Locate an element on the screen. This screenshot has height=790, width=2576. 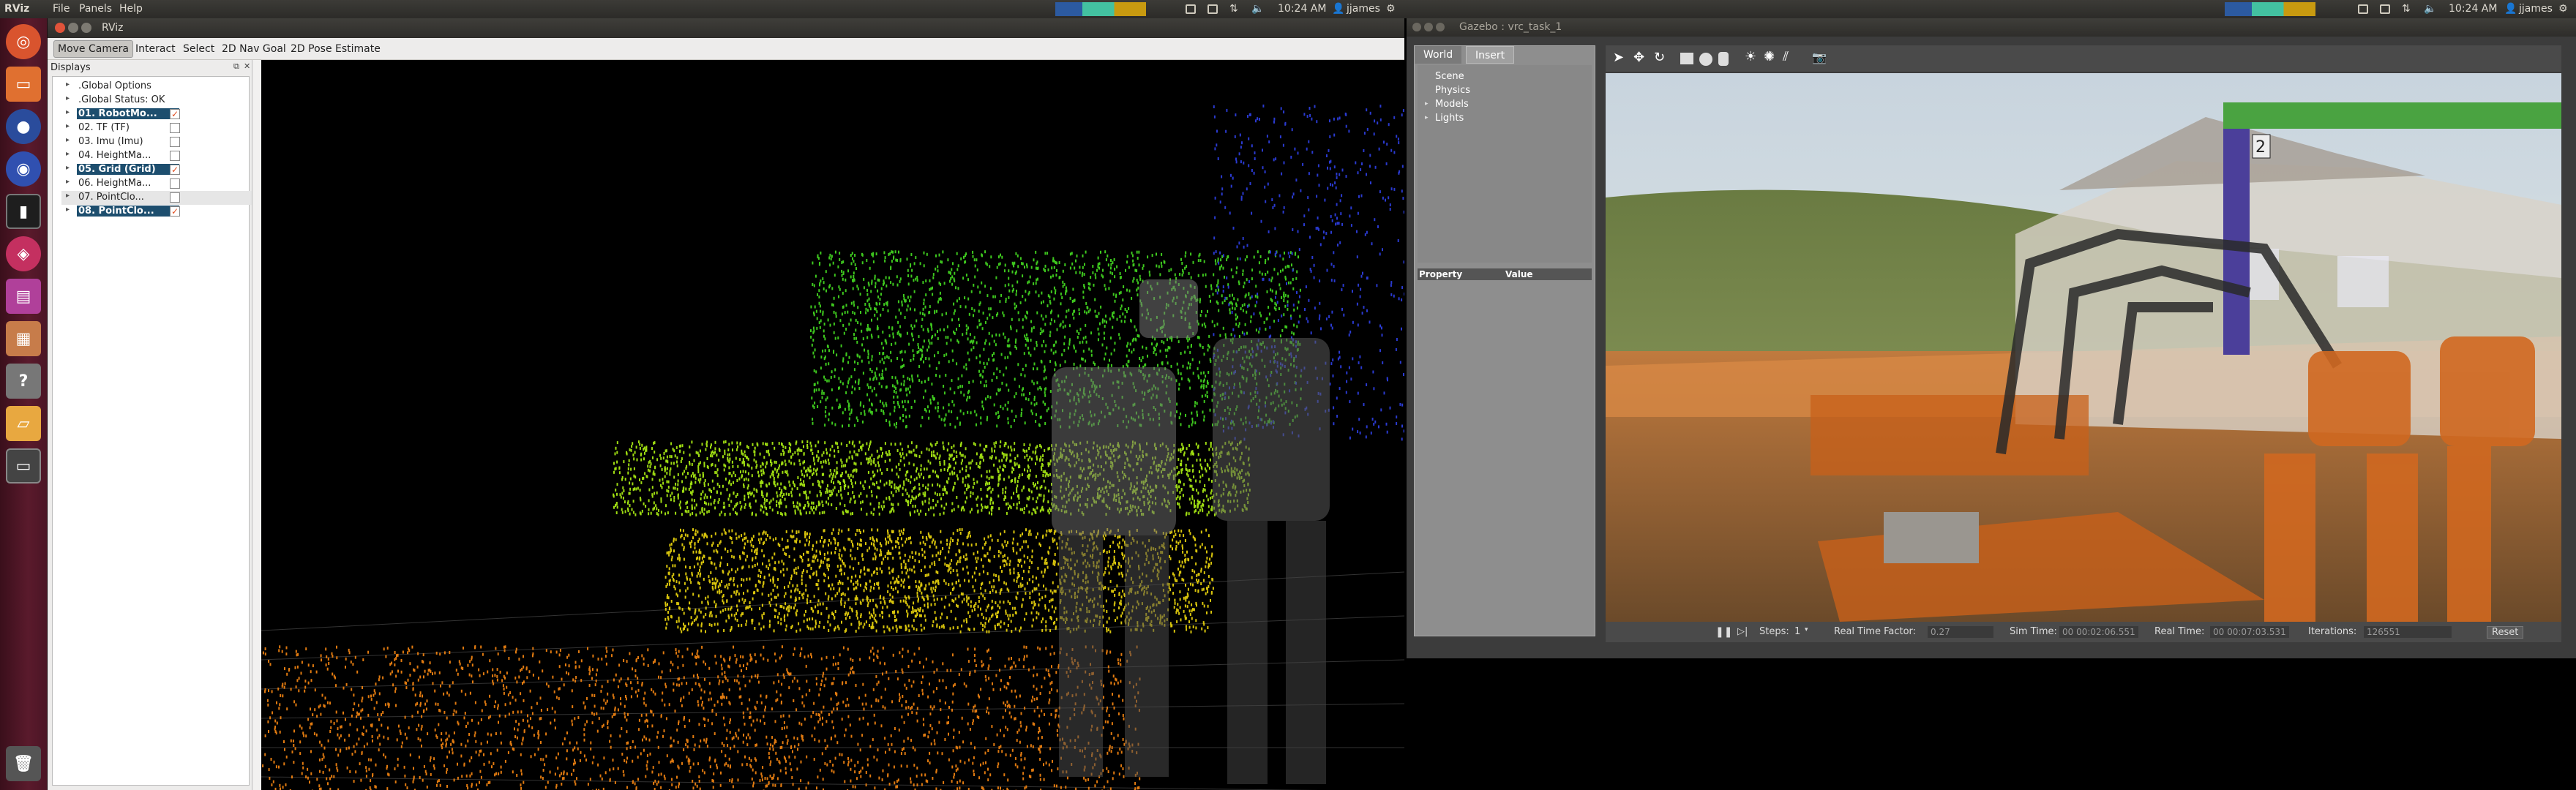
menu-help: Help is located at coordinates (131, 9).